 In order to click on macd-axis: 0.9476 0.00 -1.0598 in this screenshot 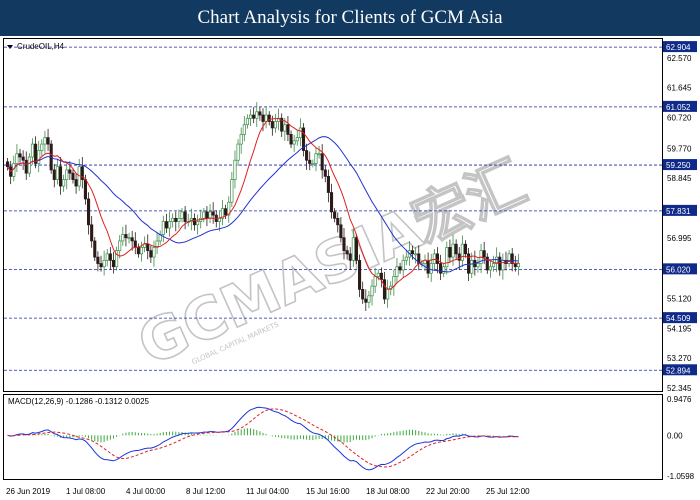, I will do `click(681, 438)`.